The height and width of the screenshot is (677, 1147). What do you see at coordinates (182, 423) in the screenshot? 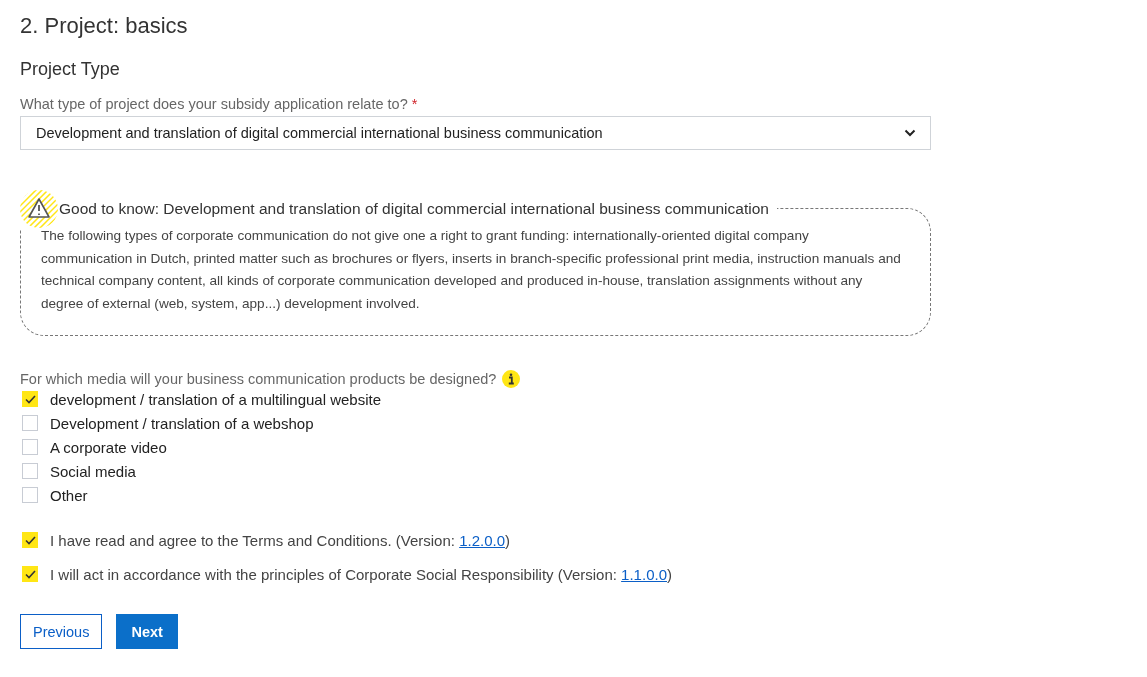
I see `checkbox-label: Development / translation of a webshop` at bounding box center [182, 423].